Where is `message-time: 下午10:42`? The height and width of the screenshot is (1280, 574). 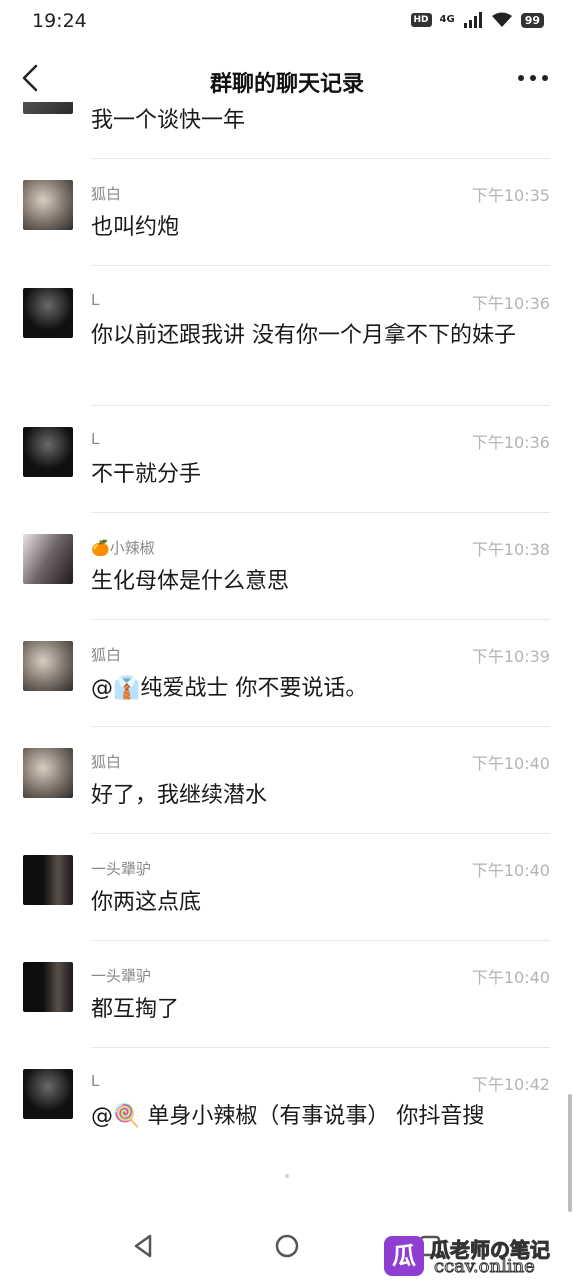
message-time: 下午10:42 is located at coordinates (510, 1084).